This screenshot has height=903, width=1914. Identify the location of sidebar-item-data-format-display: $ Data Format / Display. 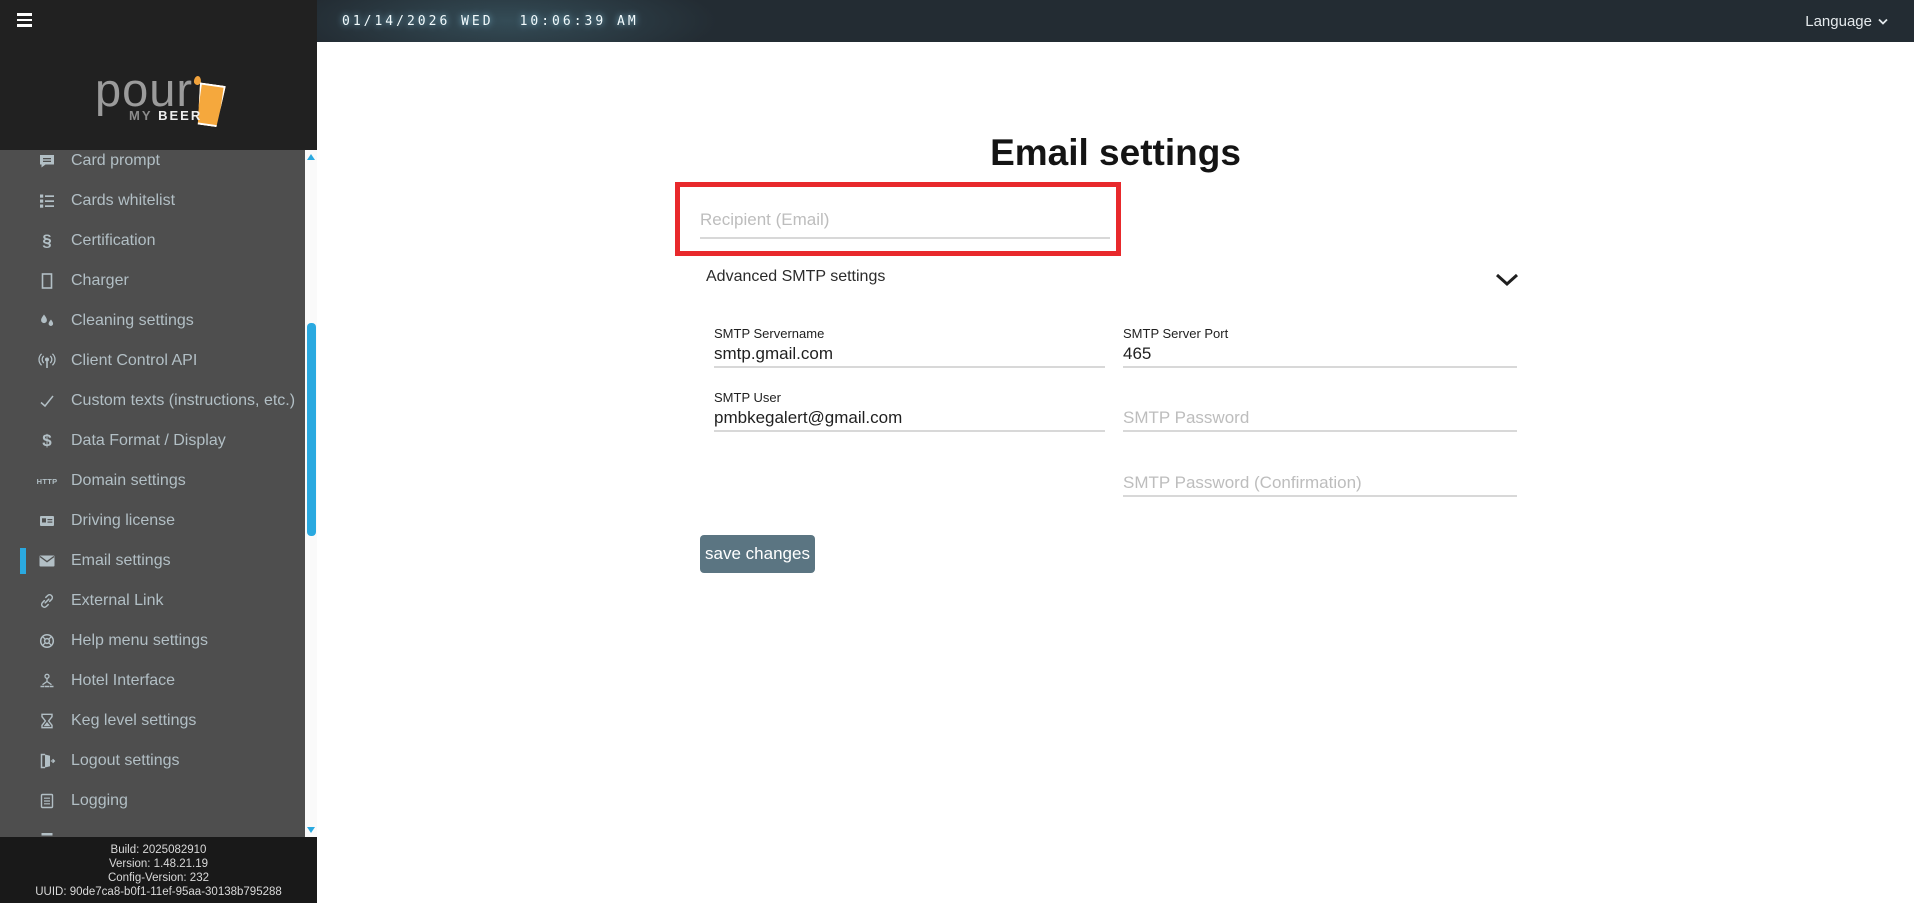
(152, 441).